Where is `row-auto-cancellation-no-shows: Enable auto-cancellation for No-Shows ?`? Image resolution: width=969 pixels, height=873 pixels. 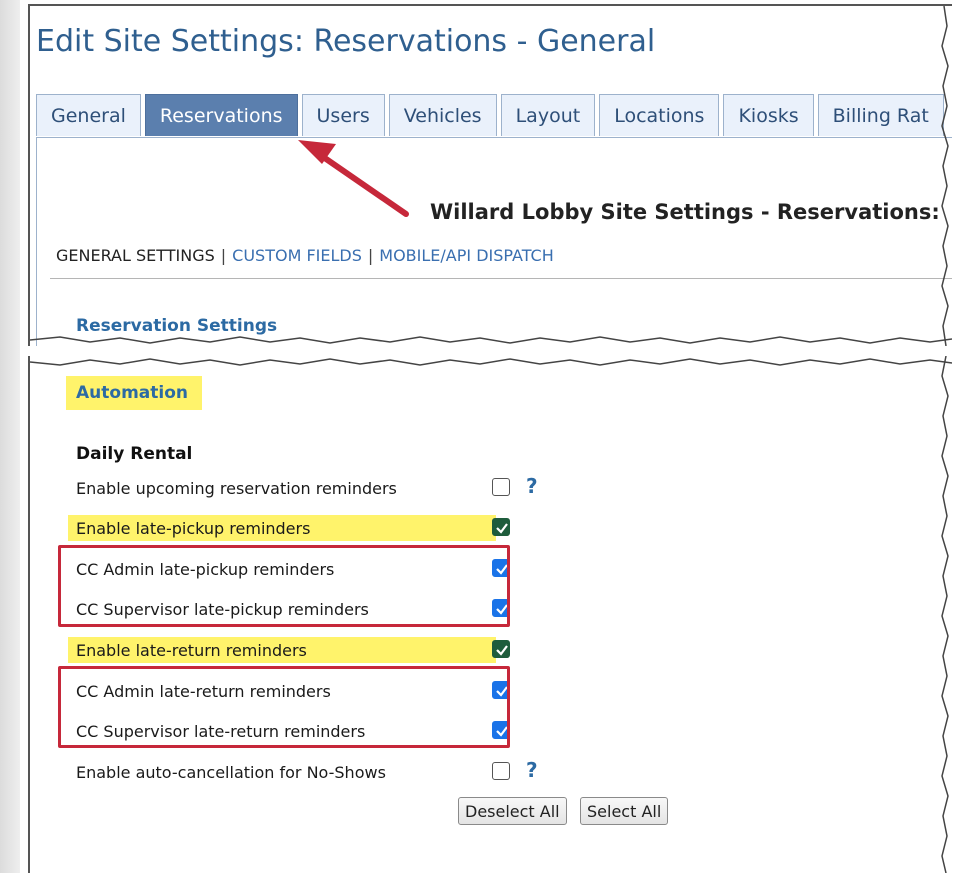 row-auto-cancellation-no-shows: Enable auto-cancellation for No-Shows ? is located at coordinates (303, 772).